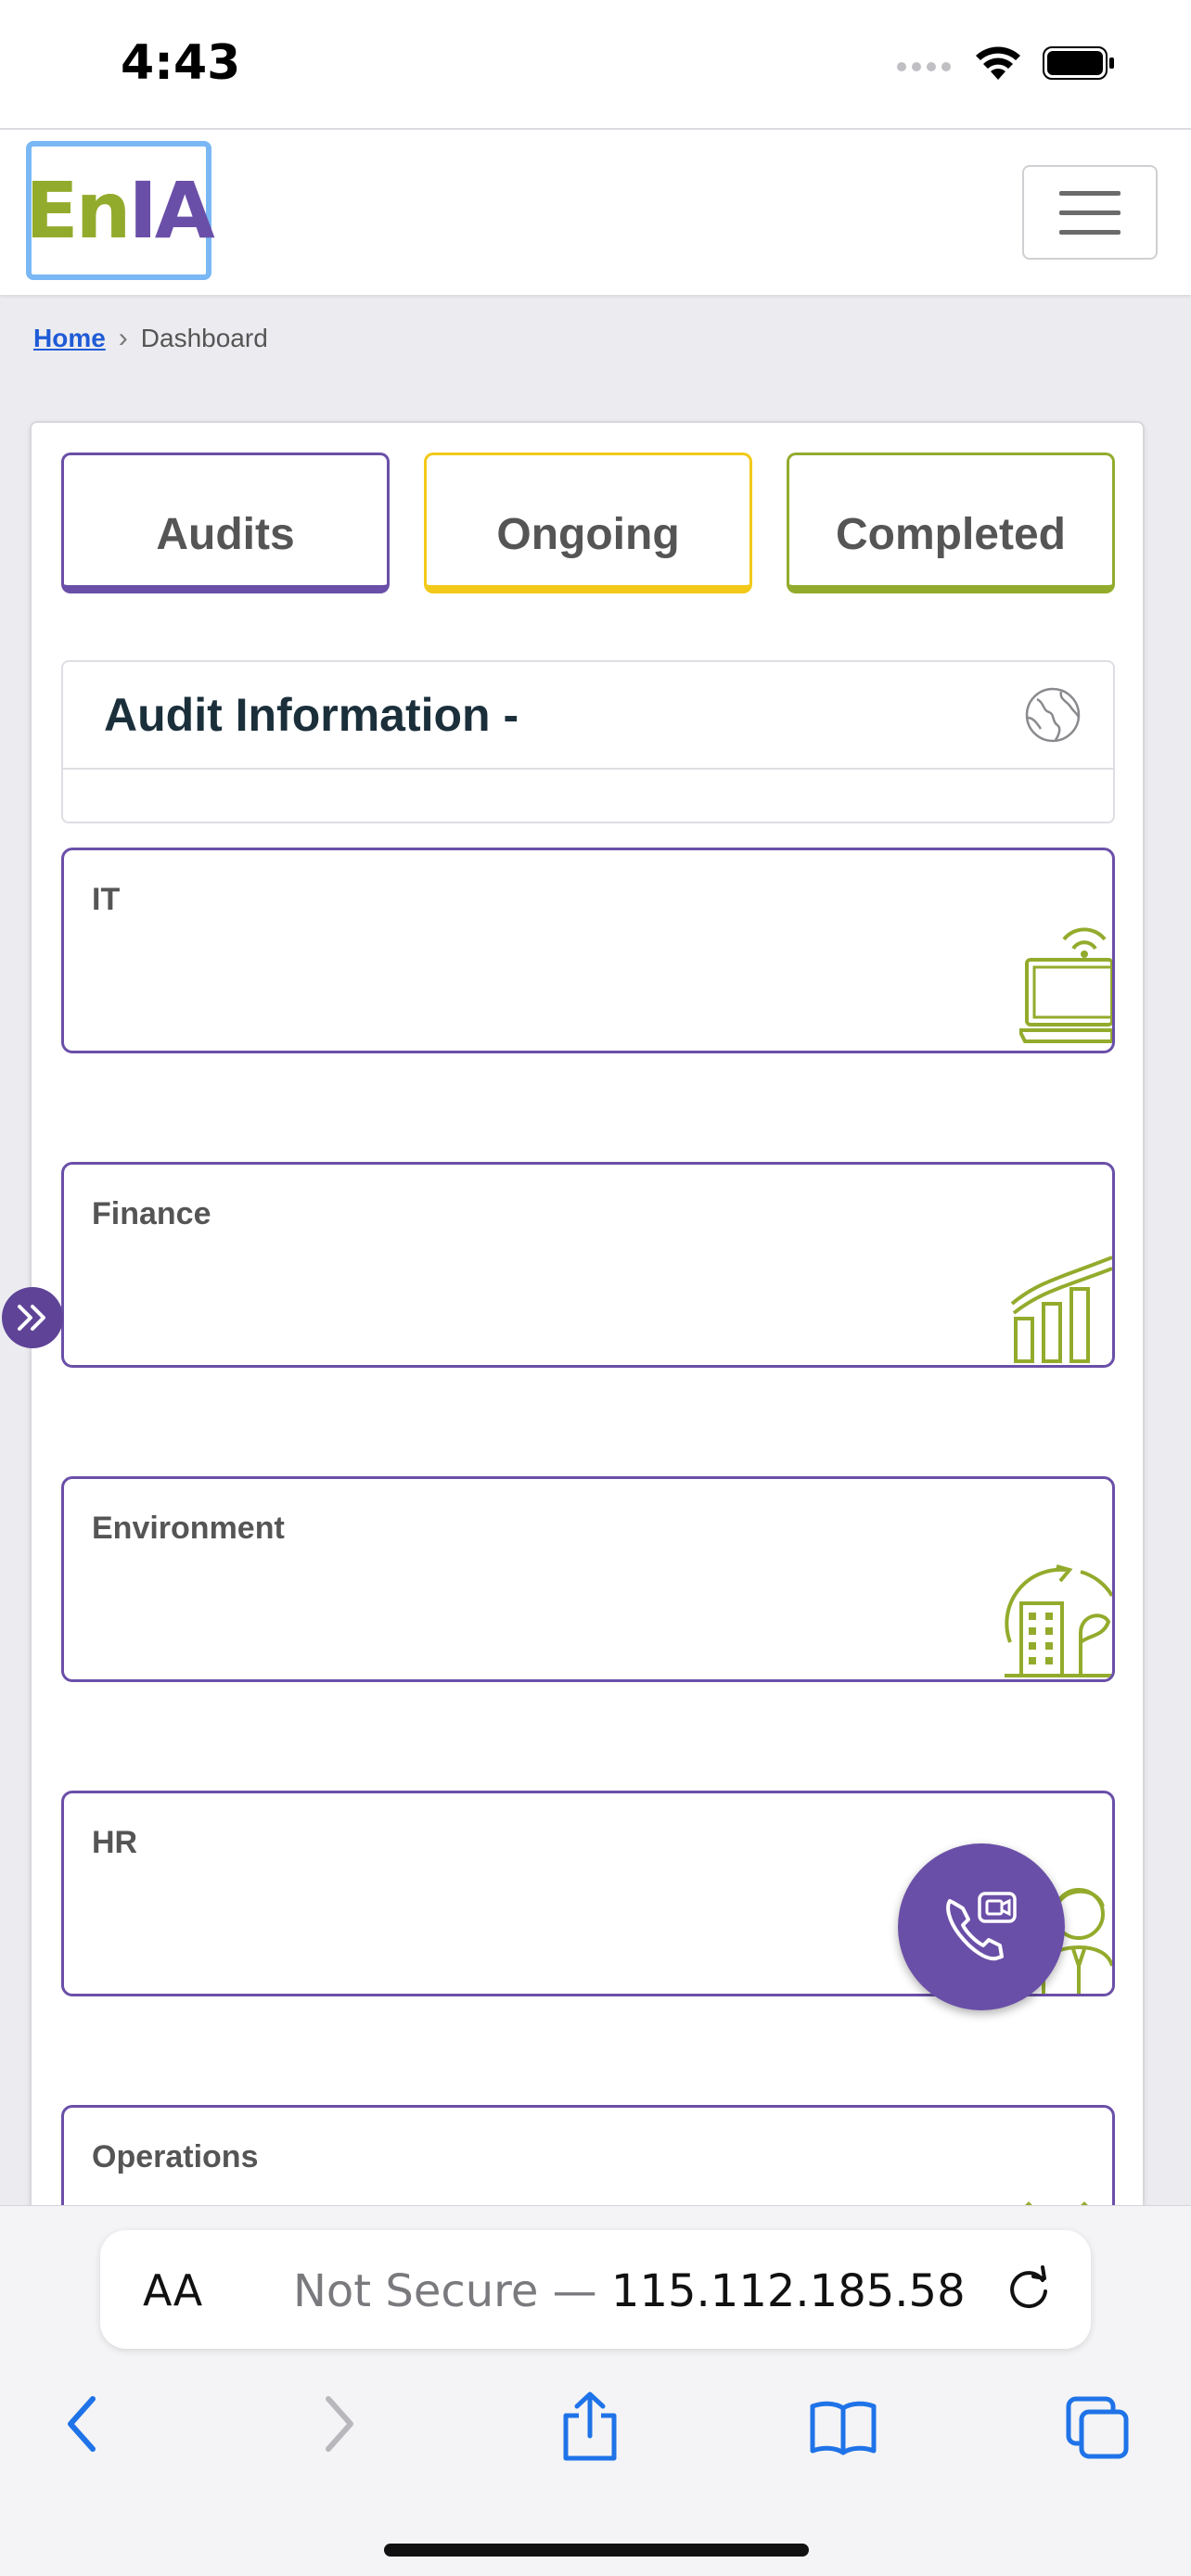 The height and width of the screenshot is (2576, 1191). Describe the element at coordinates (78, 211) in the screenshot. I see `logo-part-en: En` at that location.